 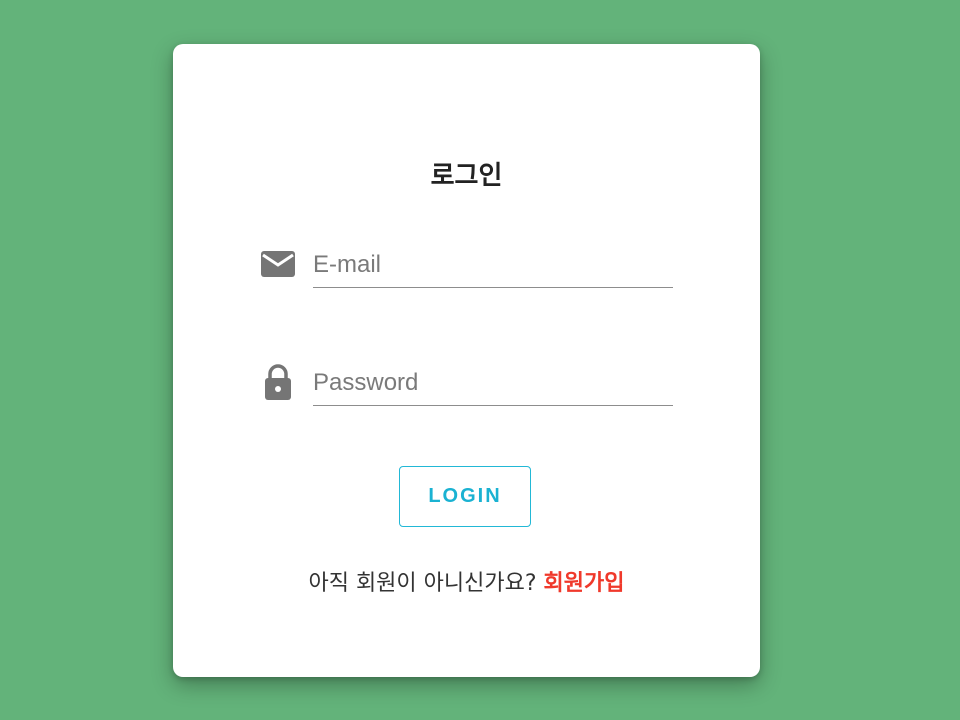 I want to click on email-row, so click(x=466, y=266).